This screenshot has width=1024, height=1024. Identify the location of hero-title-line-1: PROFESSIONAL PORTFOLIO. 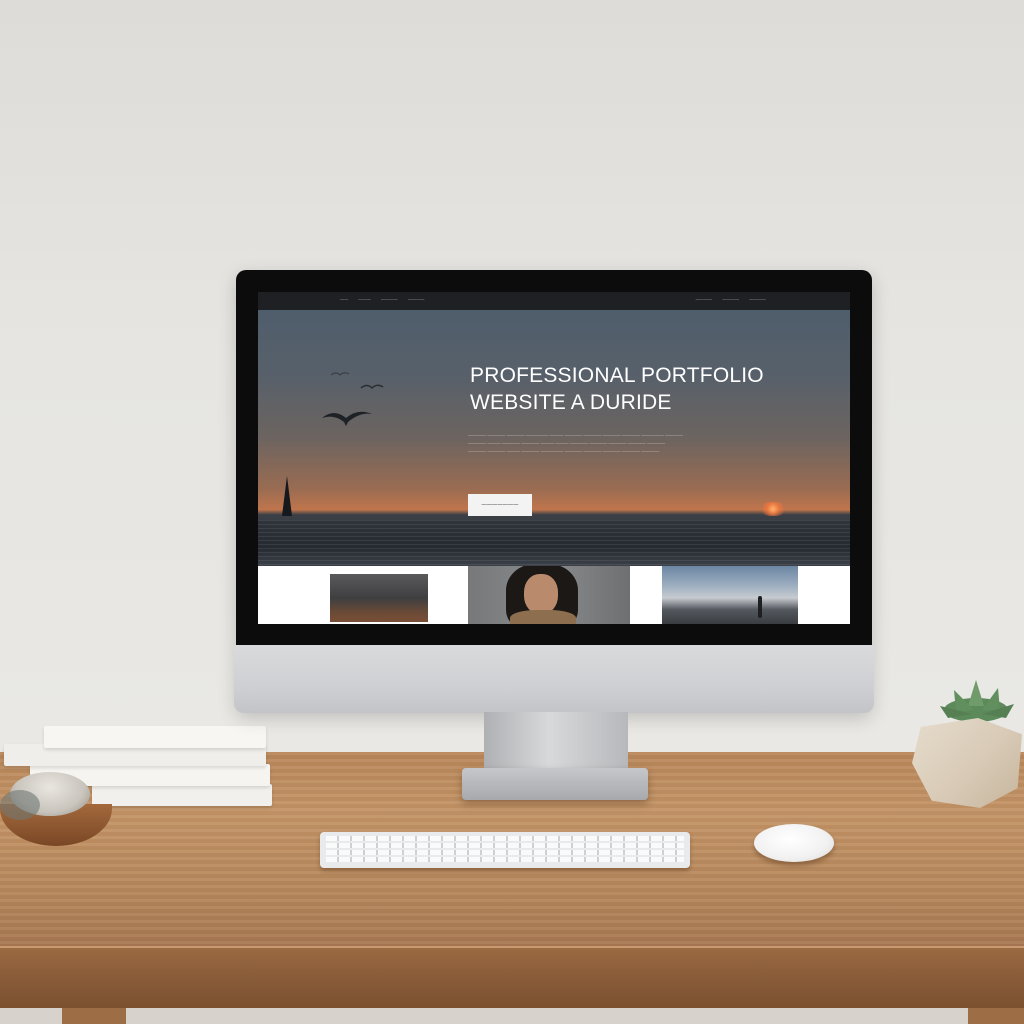
(617, 375).